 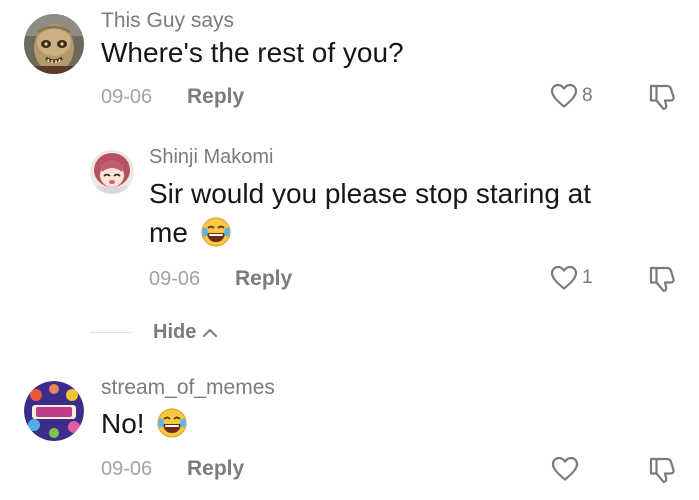 I want to click on like-count: 1, so click(x=587, y=277).